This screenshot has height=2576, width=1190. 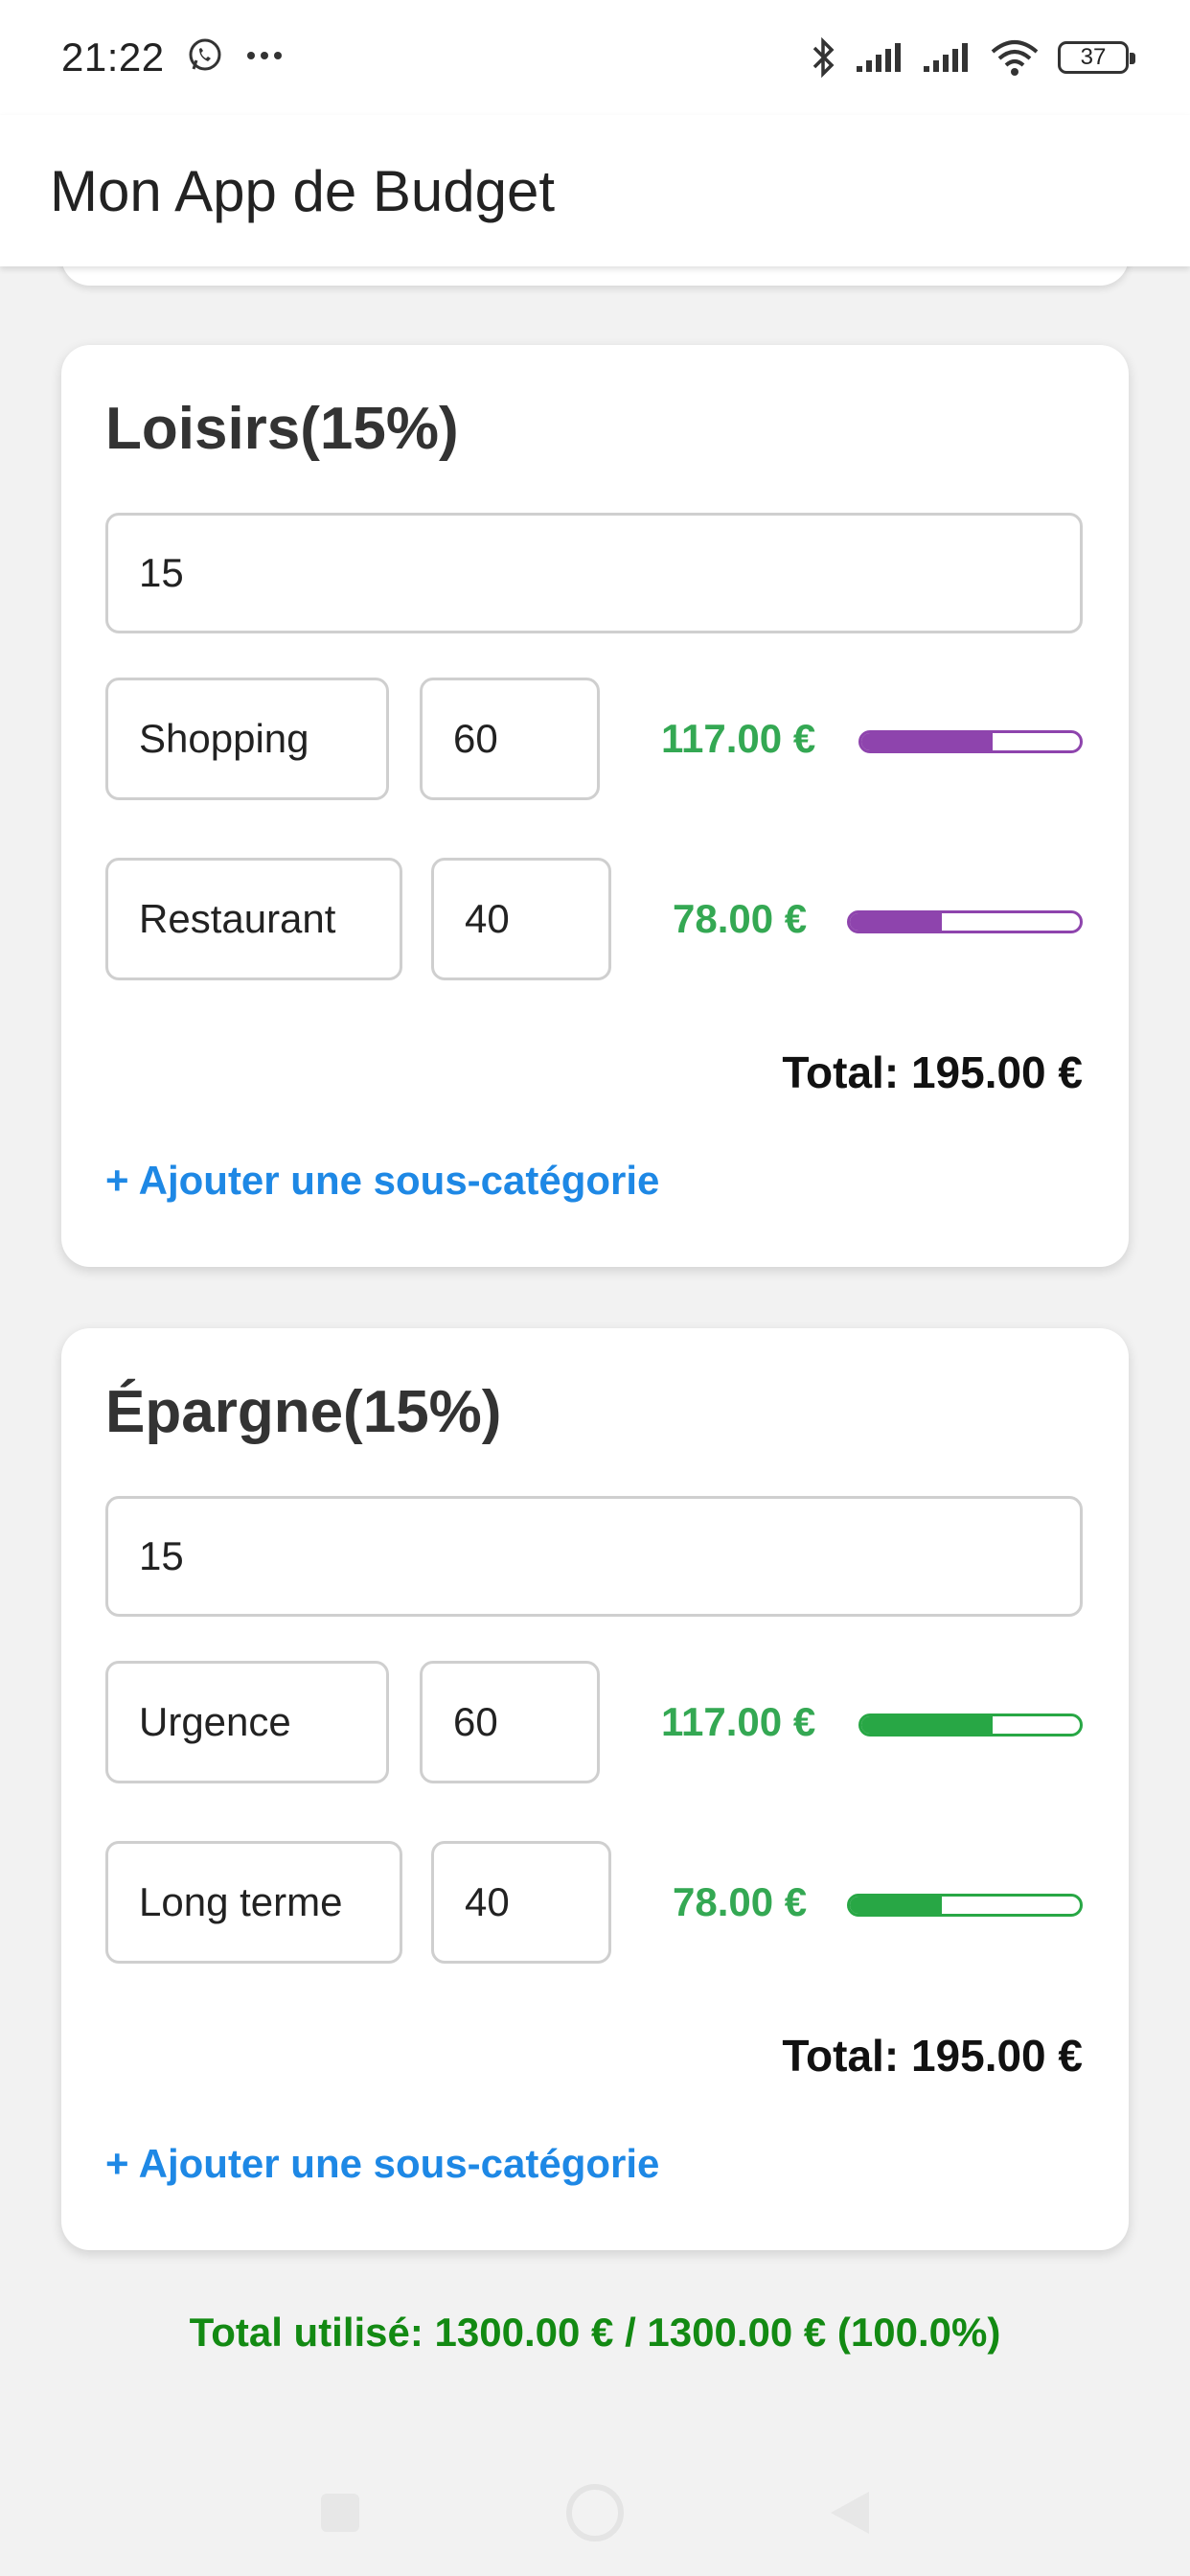 What do you see at coordinates (1097, 57) in the screenshot?
I see `battery-icon: 37` at bounding box center [1097, 57].